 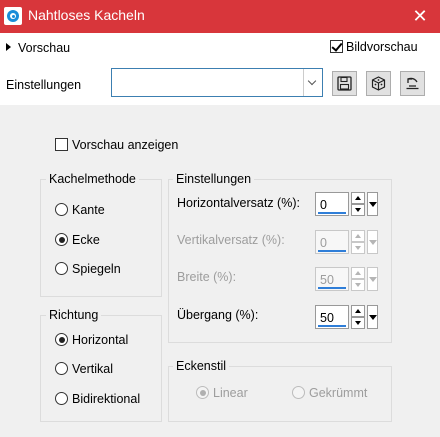 I want to click on save-preset-button, so click(x=344, y=83).